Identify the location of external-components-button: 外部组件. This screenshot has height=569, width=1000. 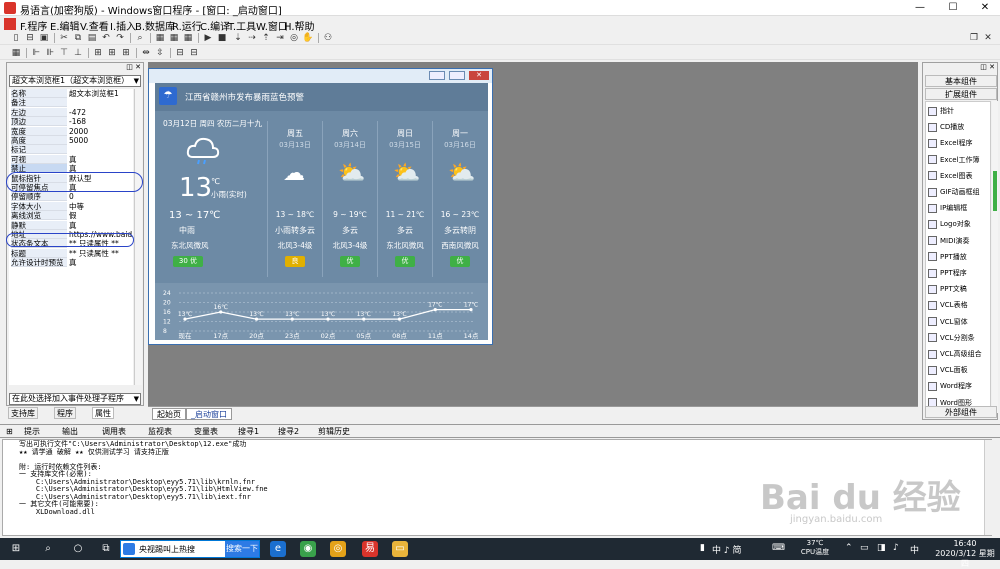
(961, 412).